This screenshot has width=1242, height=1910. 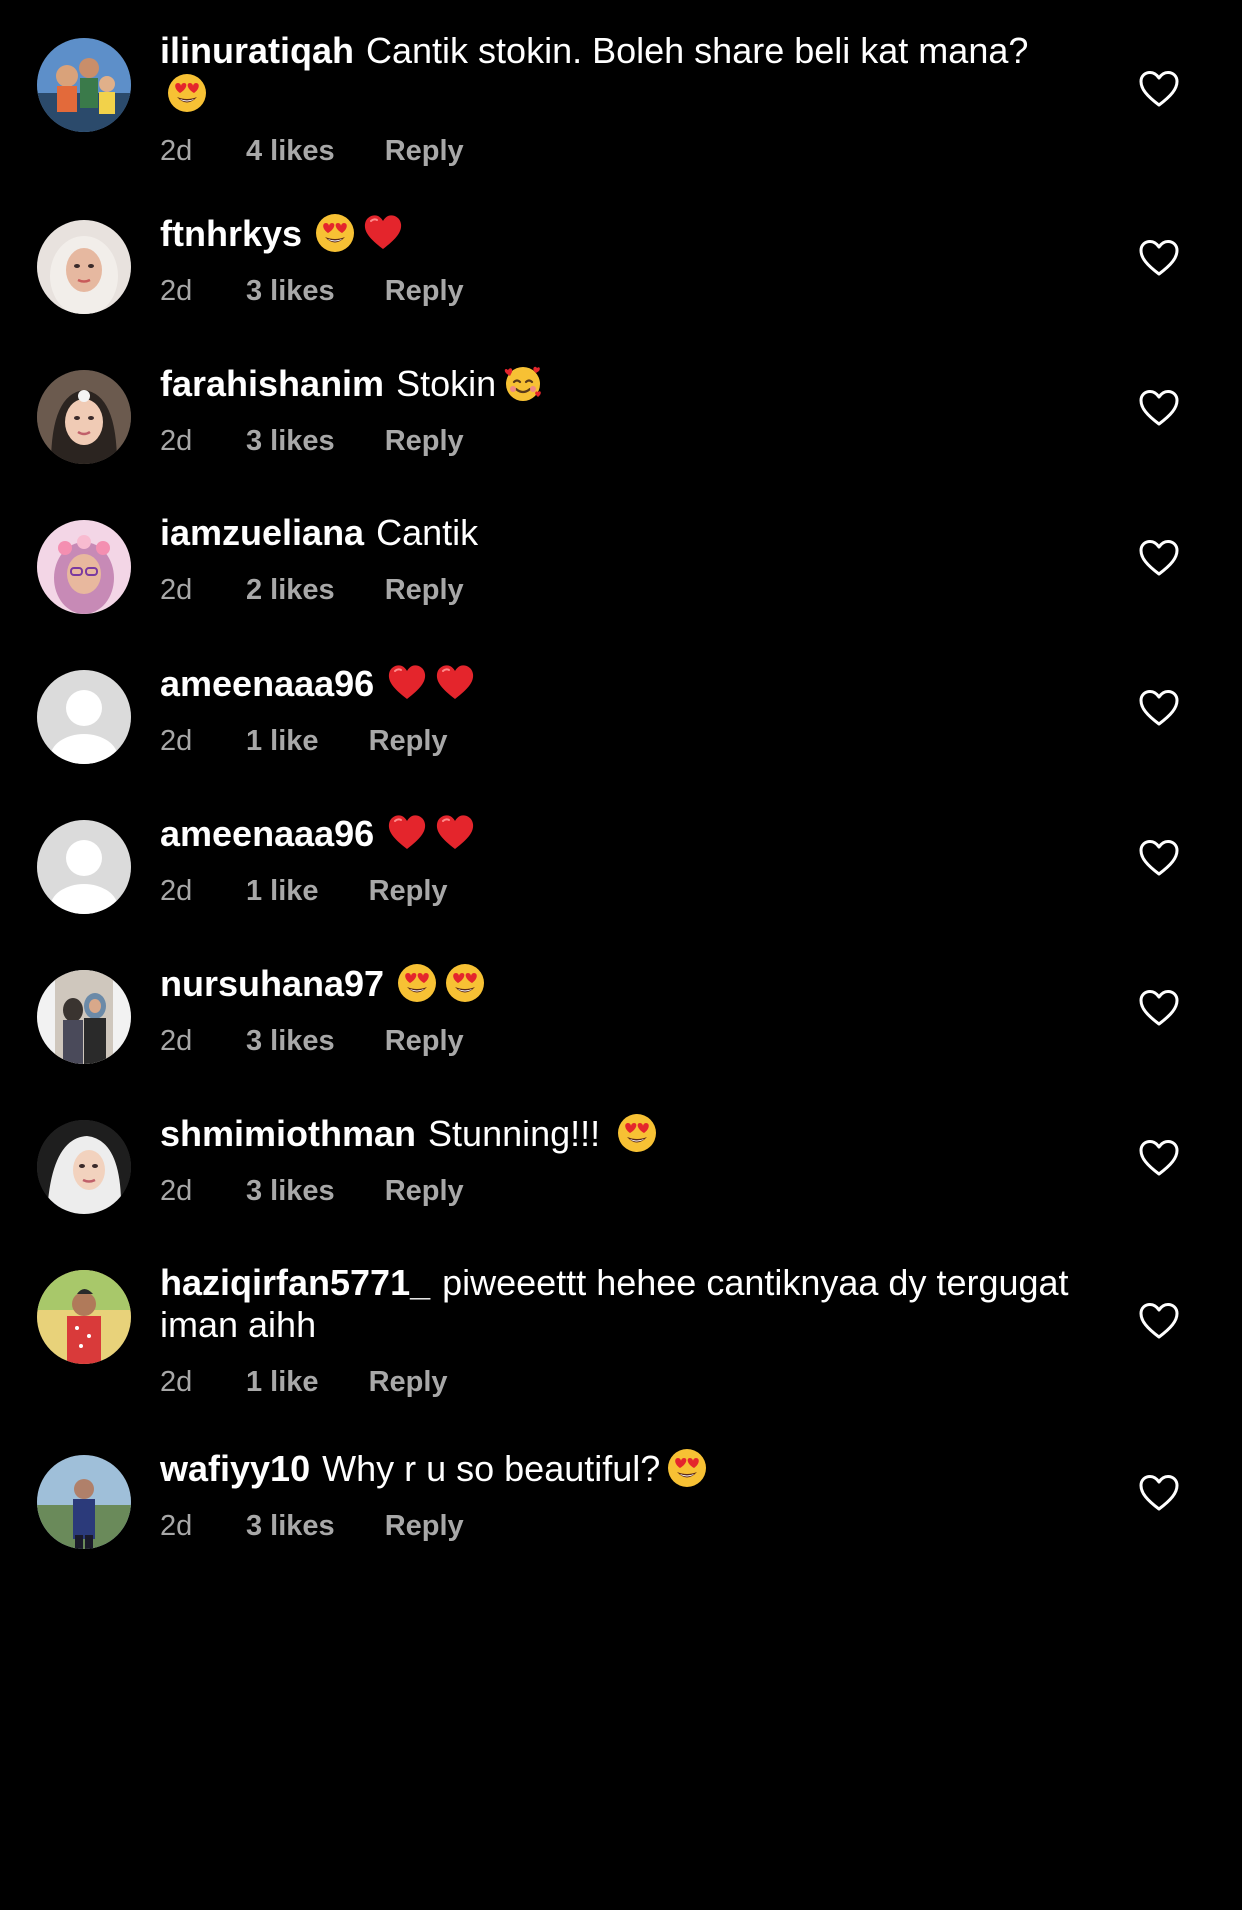 I want to click on comment-text: Stunning!!!, so click(x=519, y=1133).